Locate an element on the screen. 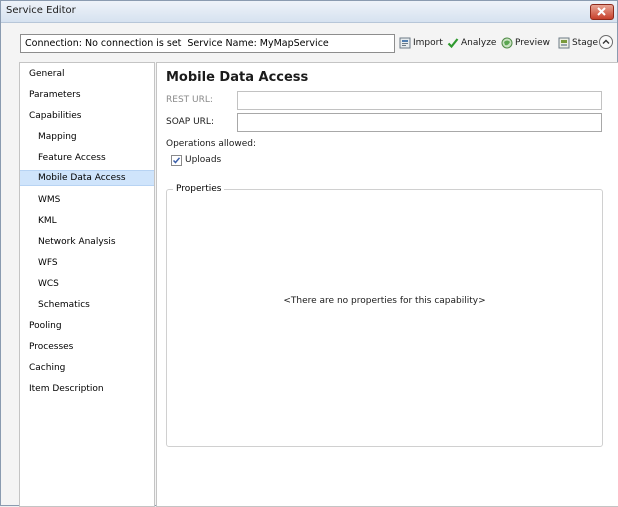 This screenshot has width=618, height=507. stage-label: Stage is located at coordinates (585, 43).